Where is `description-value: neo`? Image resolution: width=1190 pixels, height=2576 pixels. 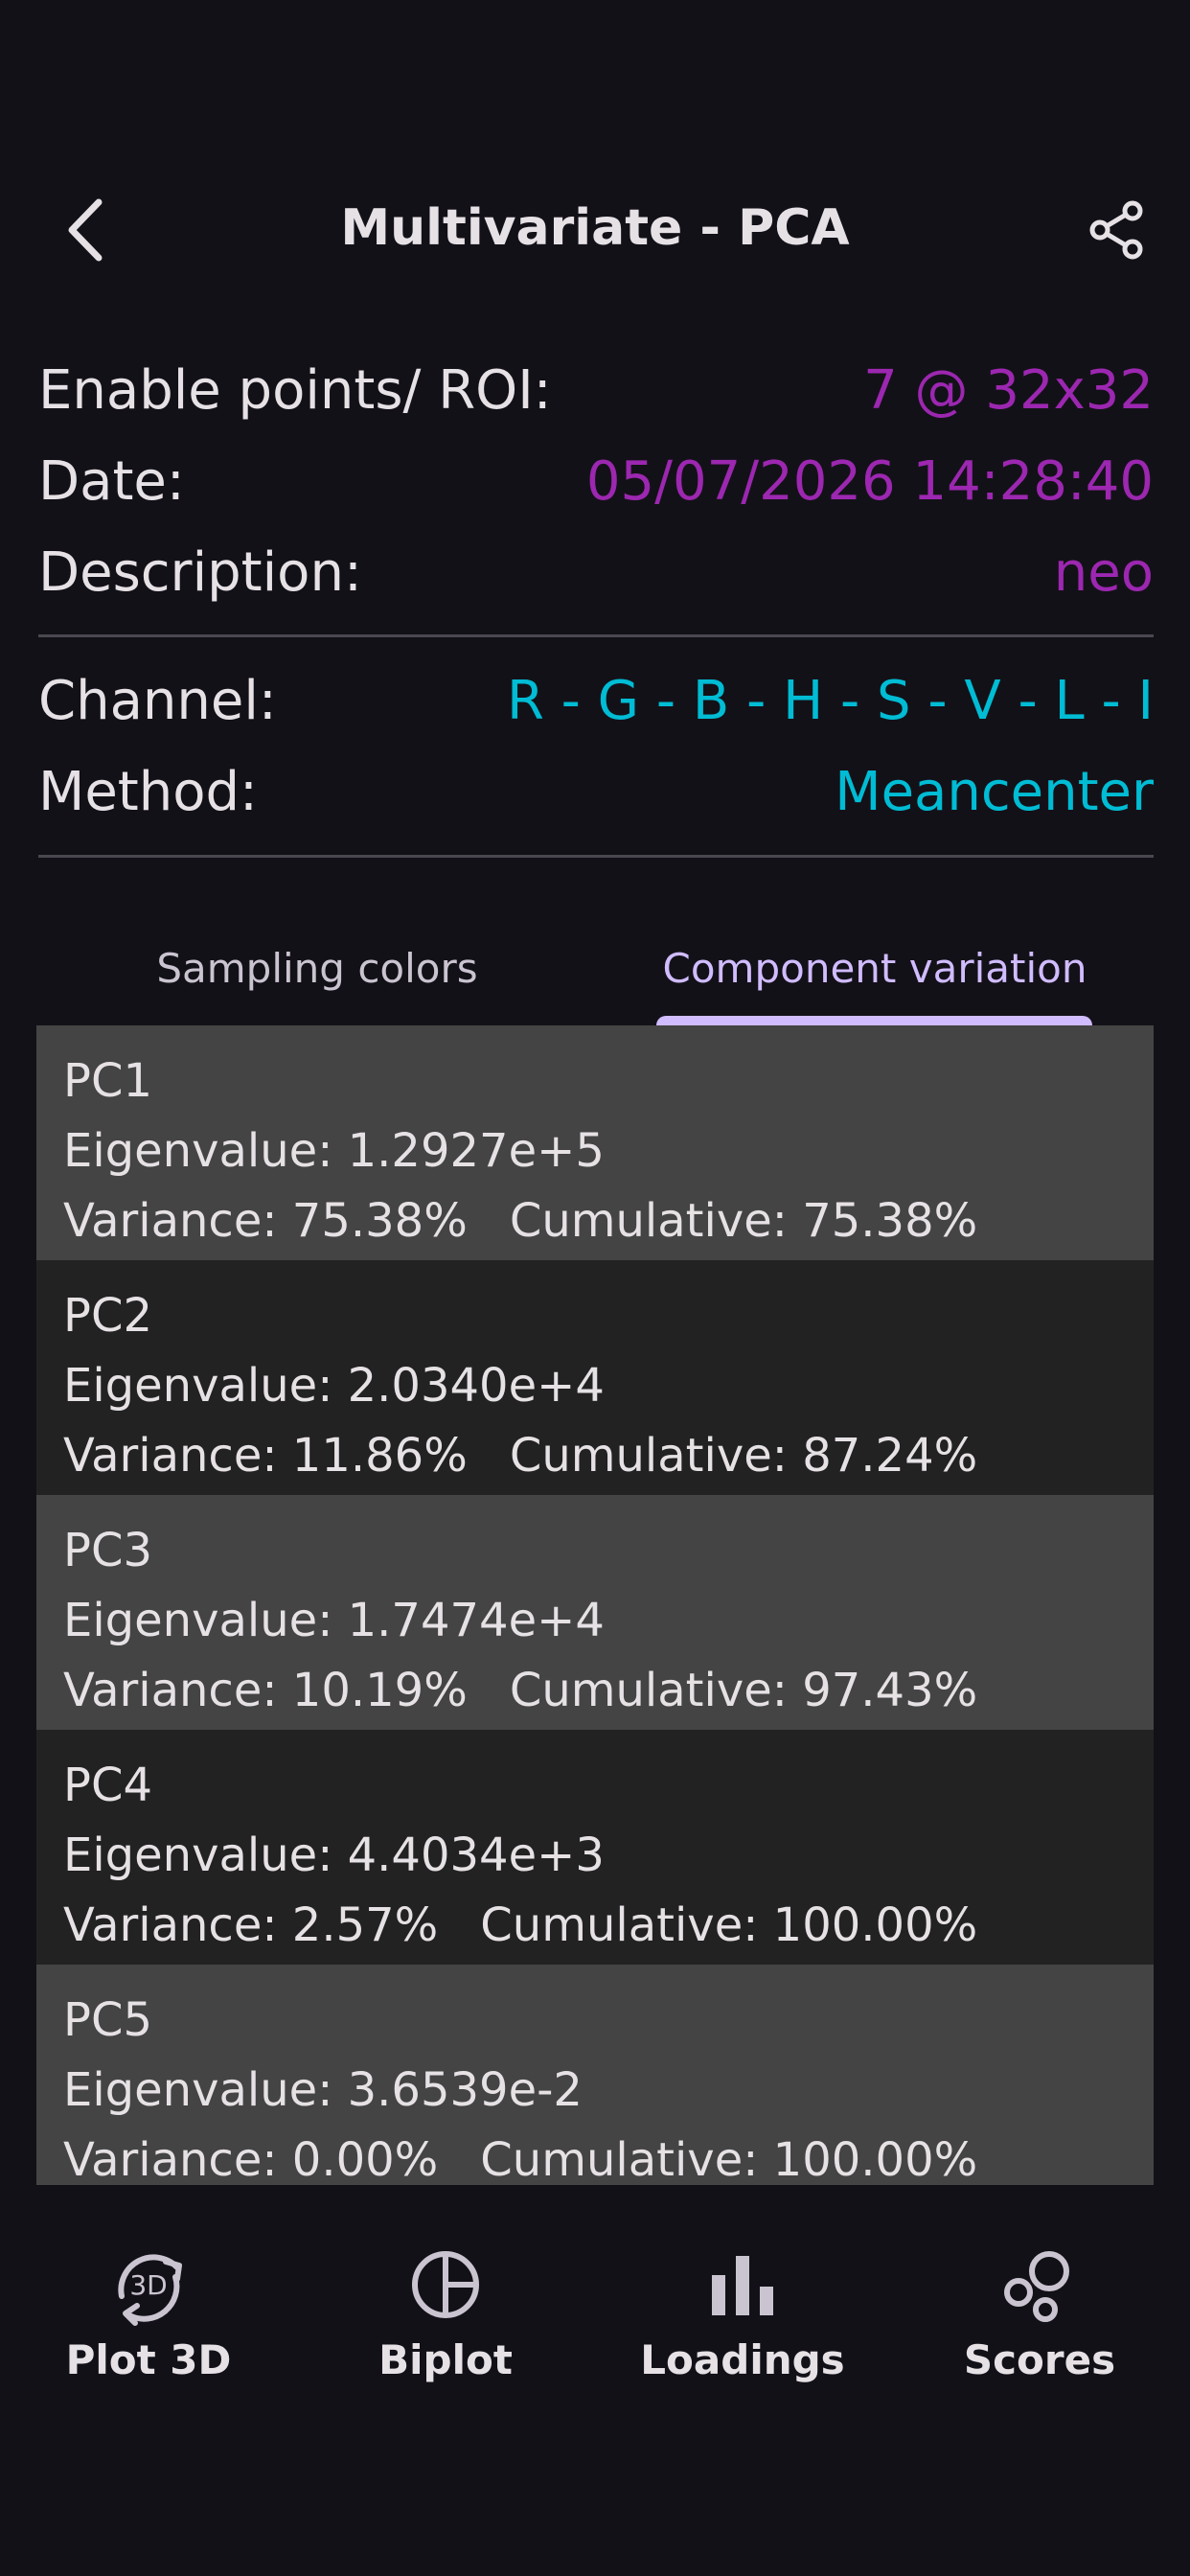 description-value: neo is located at coordinates (1103, 572).